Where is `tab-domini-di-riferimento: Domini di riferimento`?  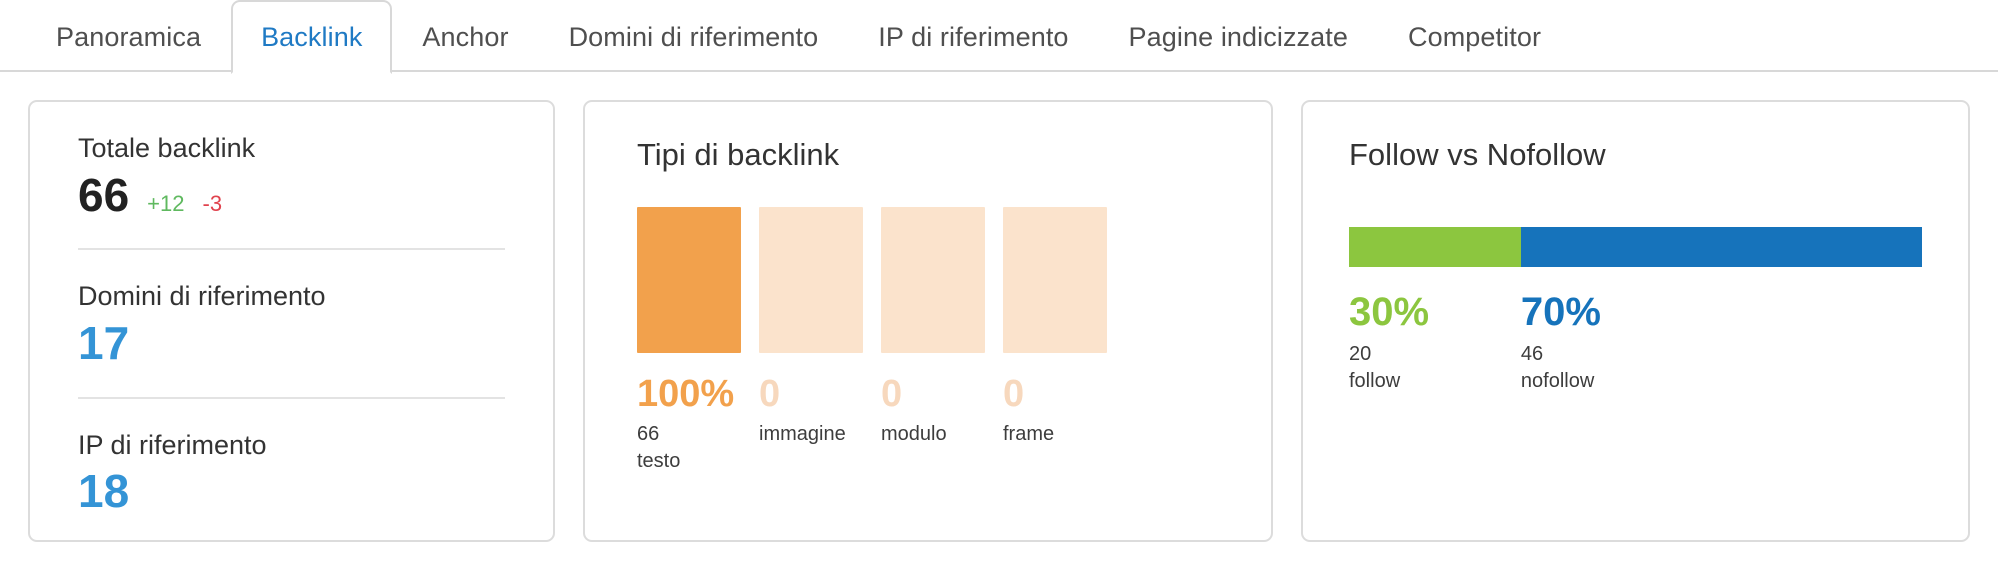 tab-domini-di-riferimento: Domini di riferimento is located at coordinates (694, 36).